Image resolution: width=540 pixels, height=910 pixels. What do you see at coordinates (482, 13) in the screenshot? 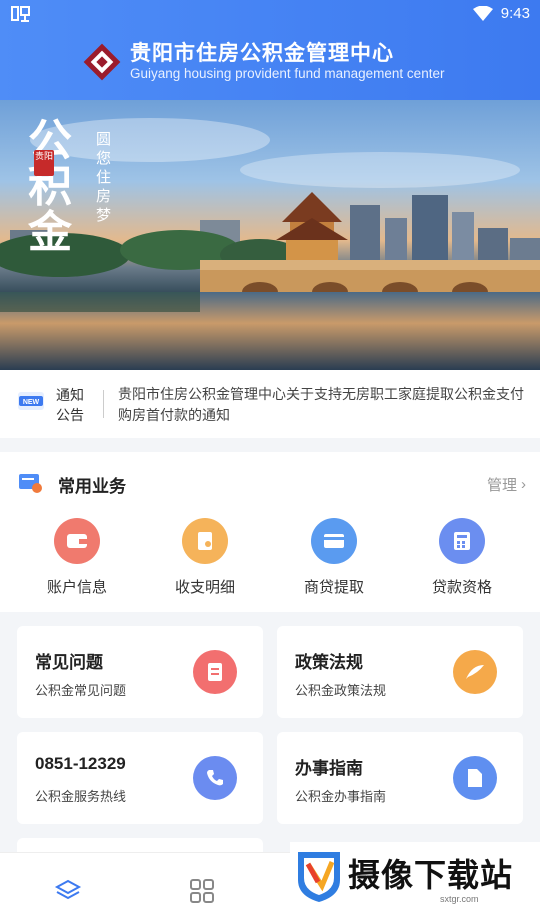
I see `wifi-icon` at bounding box center [482, 13].